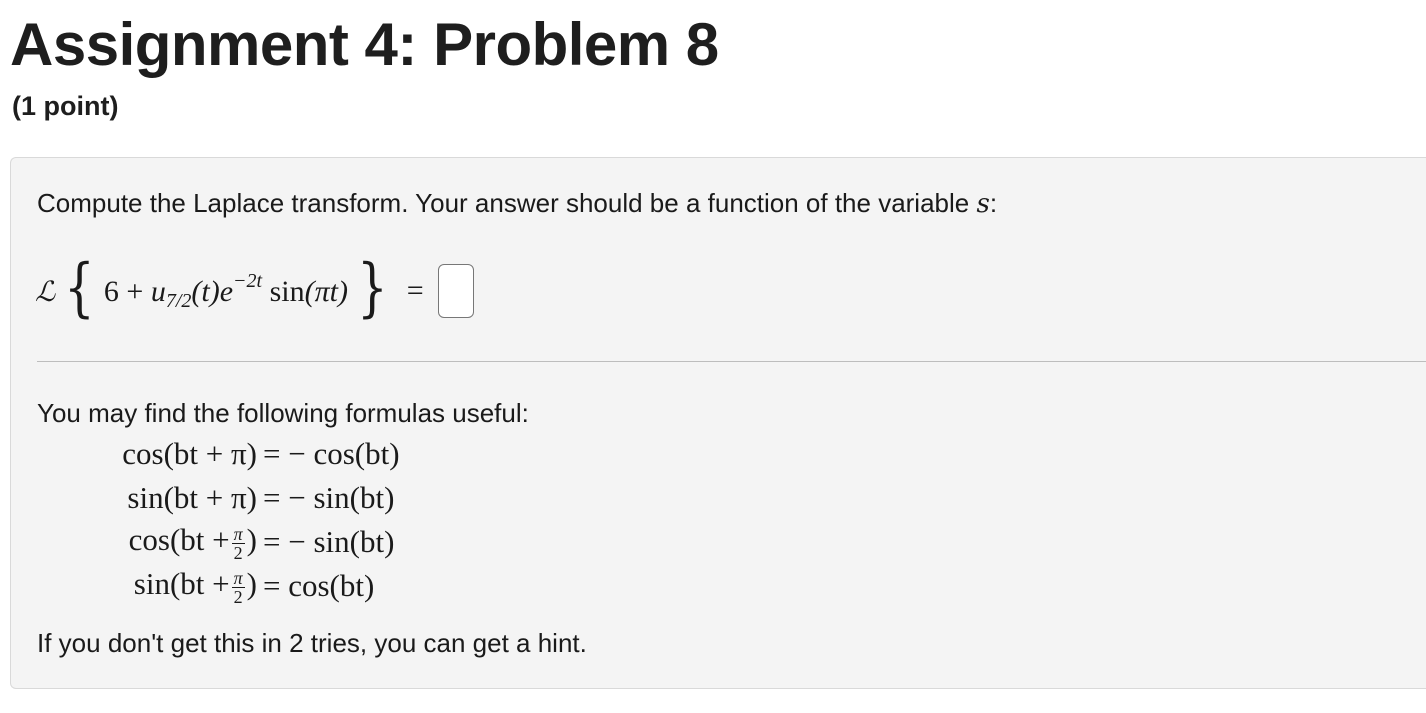 This screenshot has height=713, width=1426. I want to click on step-argument: (t), so click(205, 291).